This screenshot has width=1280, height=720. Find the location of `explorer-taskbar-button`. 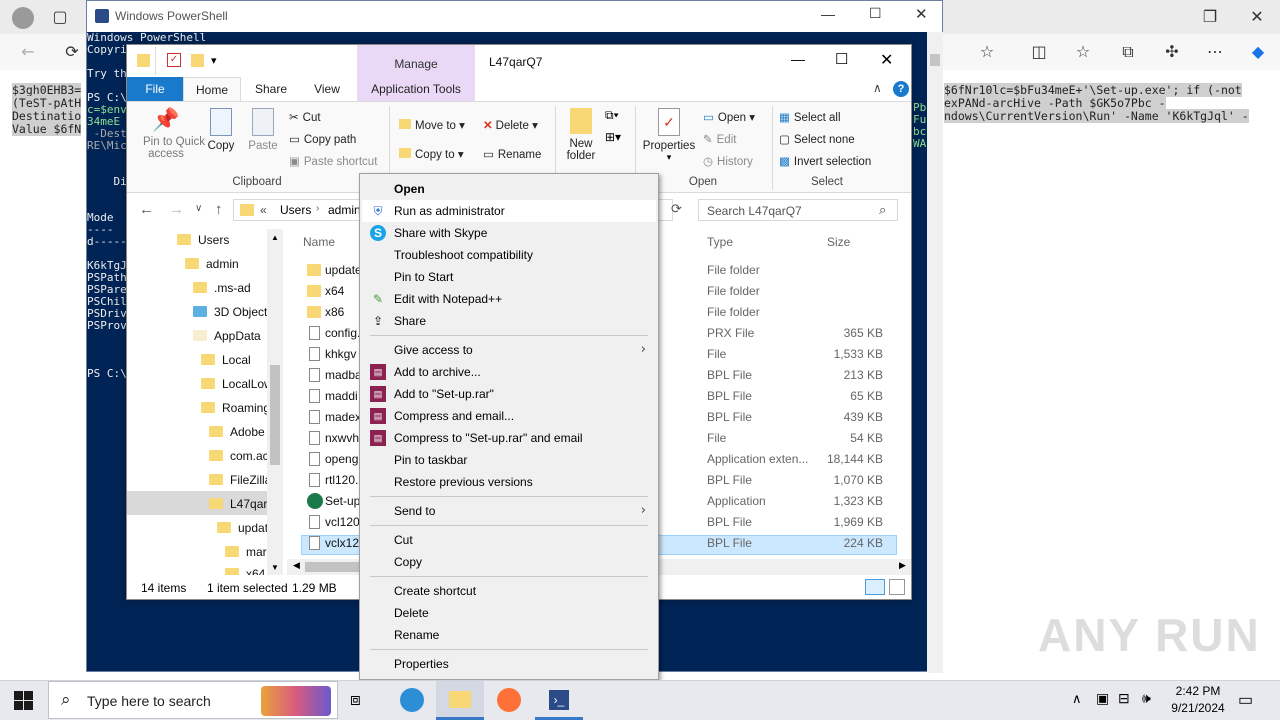

explorer-taskbar-button is located at coordinates (460, 700).